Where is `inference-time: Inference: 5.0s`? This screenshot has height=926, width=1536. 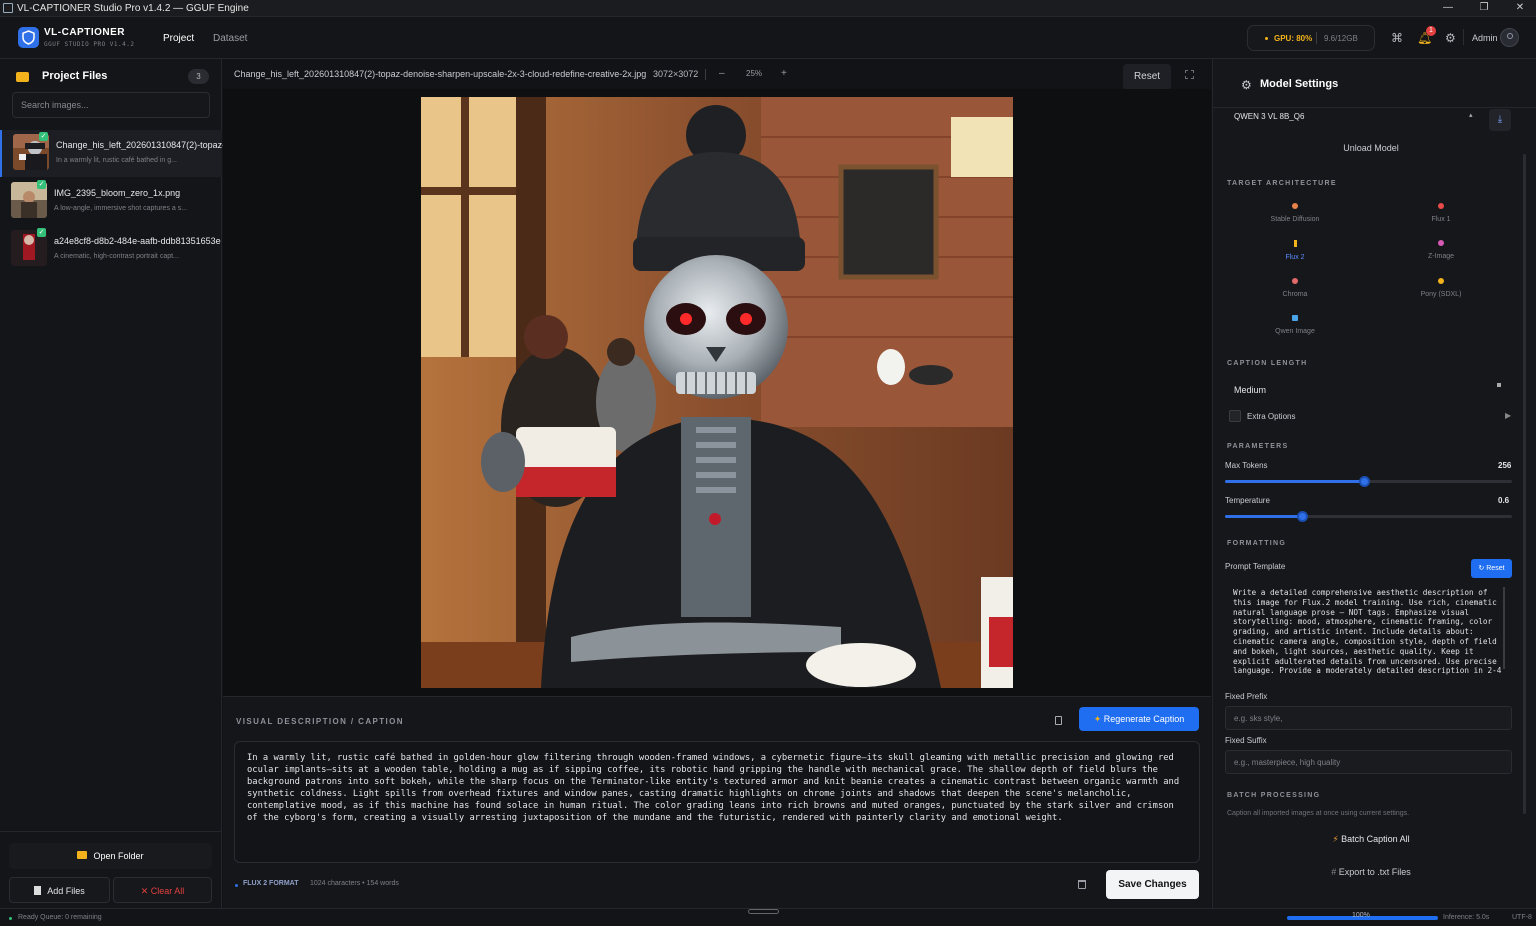
inference-time: Inference: 5.0s is located at coordinates (1466, 917).